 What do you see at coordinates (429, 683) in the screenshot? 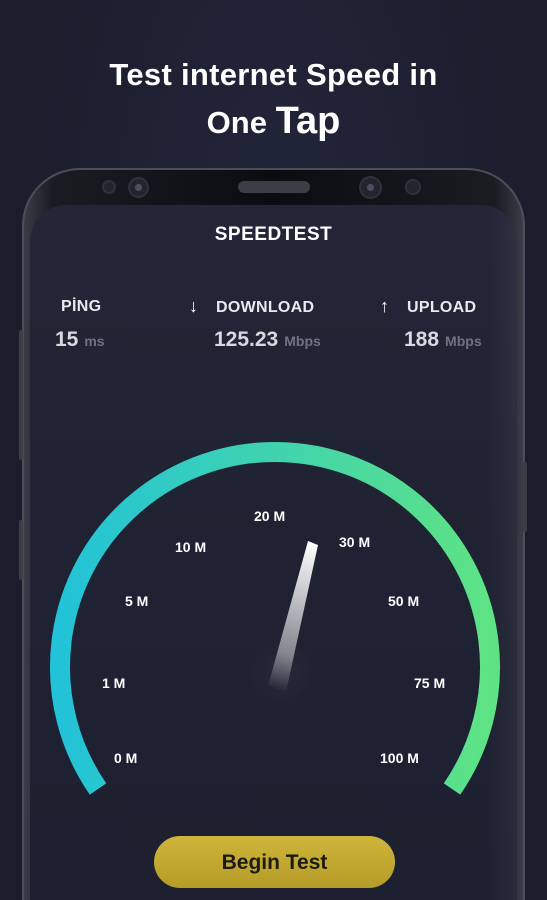
I see `gauge-tick-label: 75 M` at bounding box center [429, 683].